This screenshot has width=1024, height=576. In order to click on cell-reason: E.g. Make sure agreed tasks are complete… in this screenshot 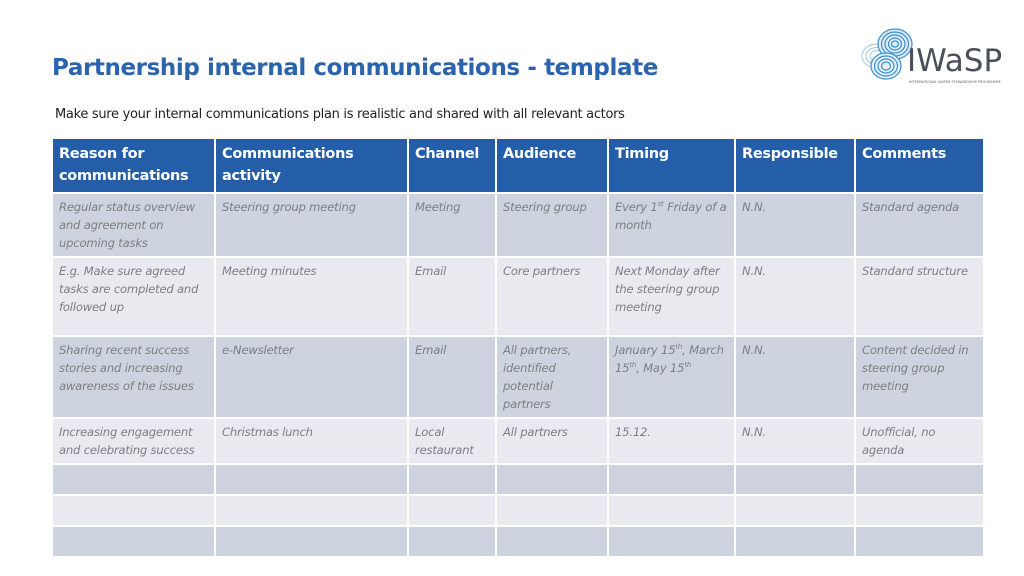, I will do `click(133, 296)`.